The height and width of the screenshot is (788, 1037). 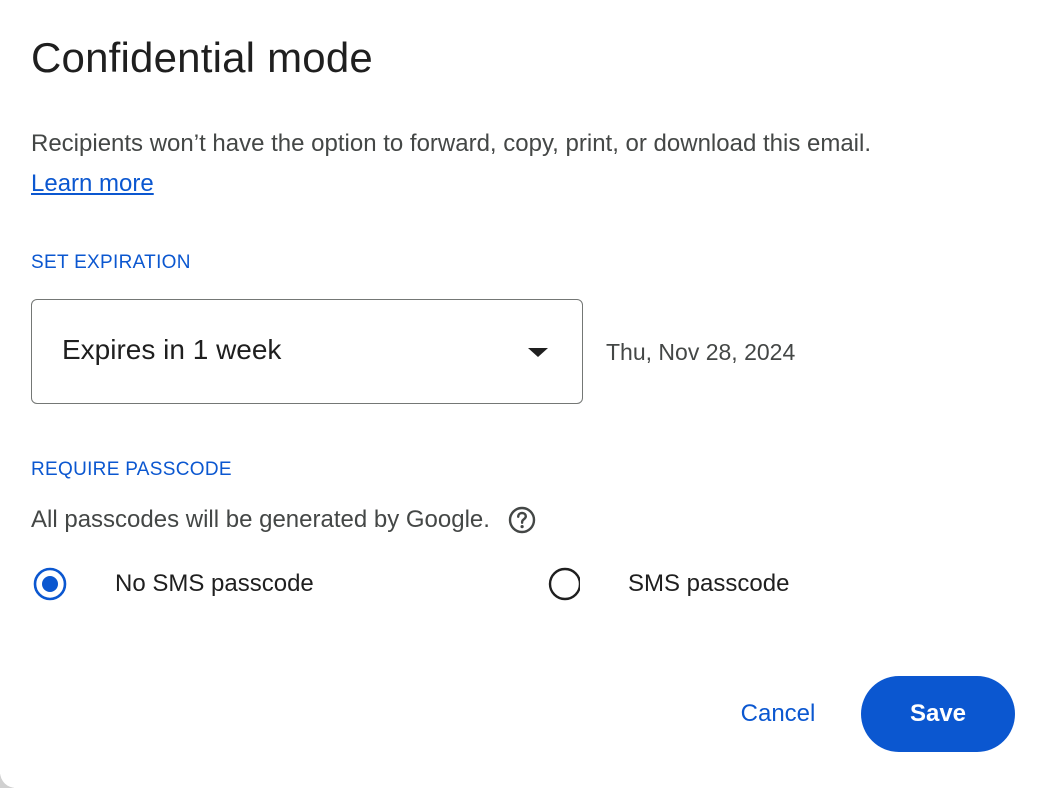 What do you see at coordinates (111, 262) in the screenshot?
I see `set-expiration-label: SET EXPIRATION` at bounding box center [111, 262].